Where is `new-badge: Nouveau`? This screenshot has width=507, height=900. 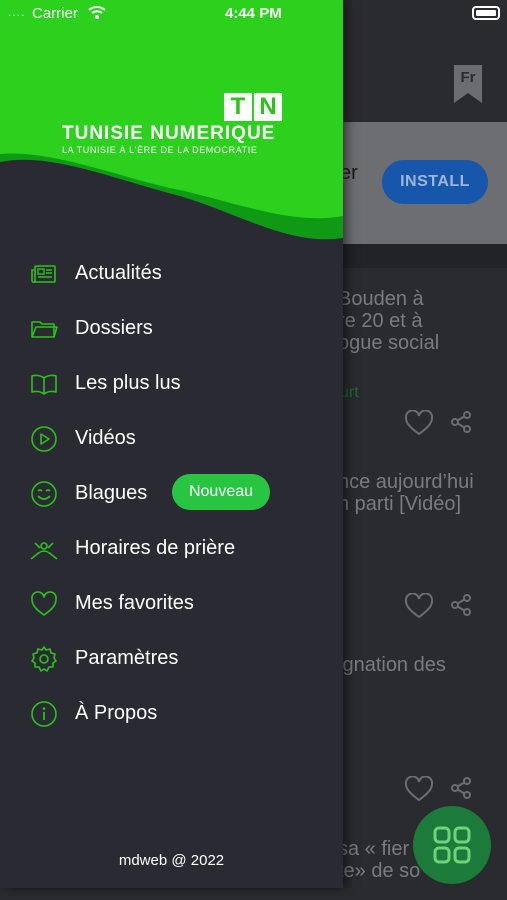 new-badge: Nouveau is located at coordinates (221, 492).